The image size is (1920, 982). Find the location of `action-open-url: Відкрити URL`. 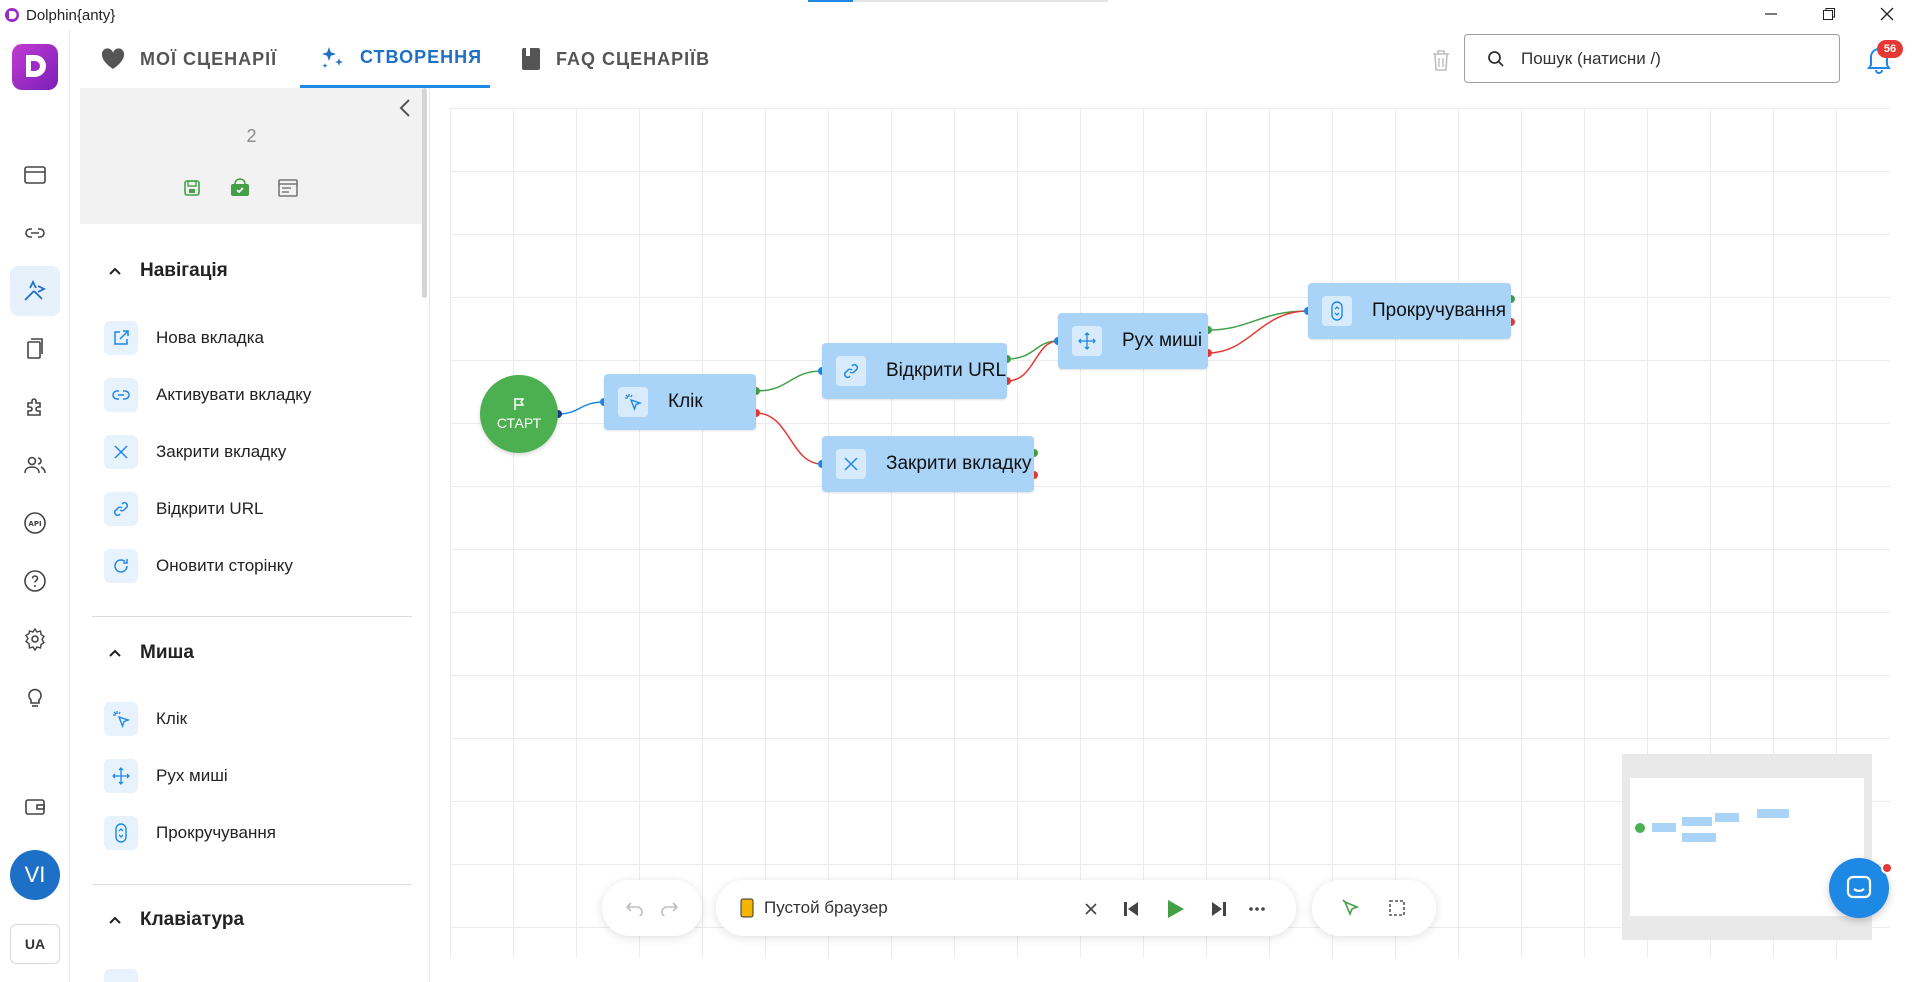

action-open-url: Відкрити URL is located at coordinates (183, 509).